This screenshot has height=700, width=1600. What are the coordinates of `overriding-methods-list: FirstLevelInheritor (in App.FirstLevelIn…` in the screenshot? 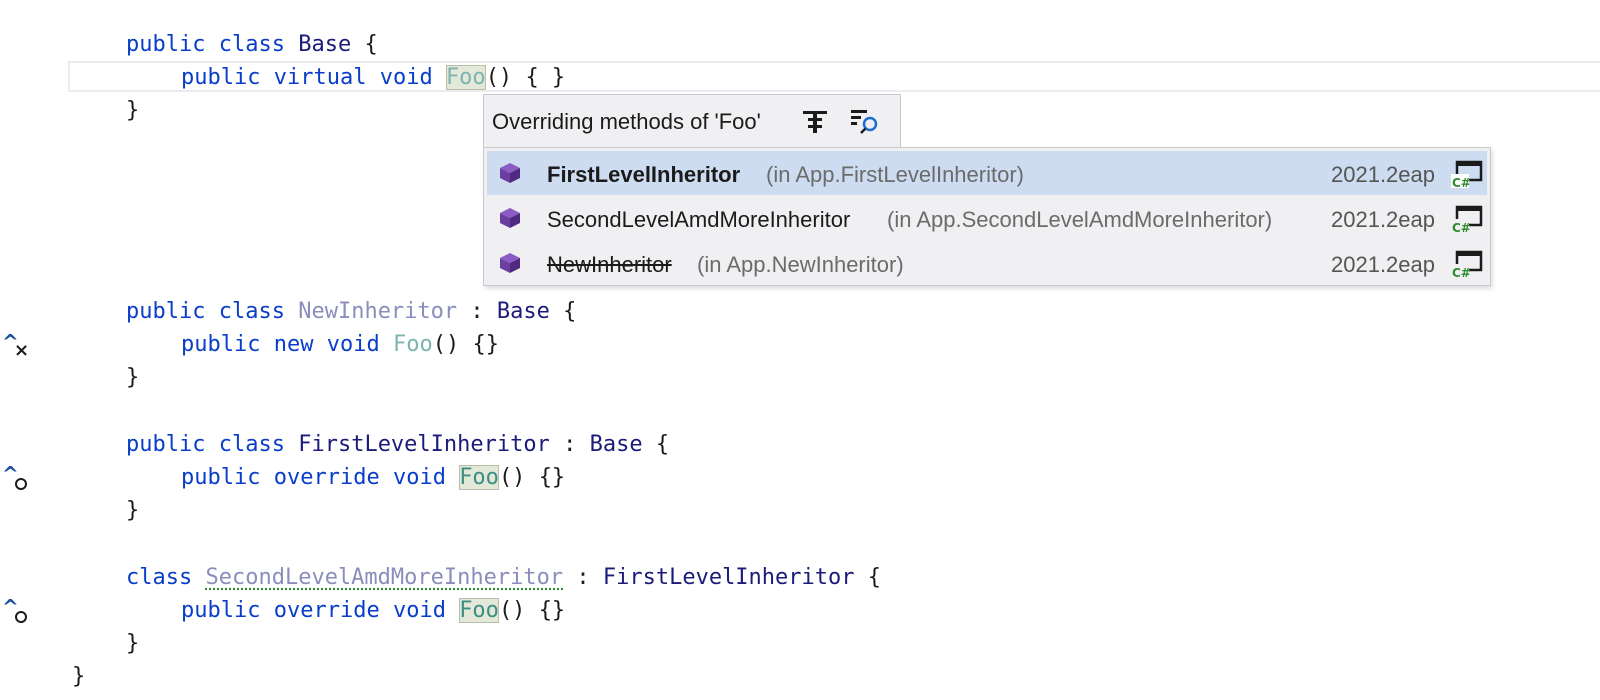 It's located at (987, 216).